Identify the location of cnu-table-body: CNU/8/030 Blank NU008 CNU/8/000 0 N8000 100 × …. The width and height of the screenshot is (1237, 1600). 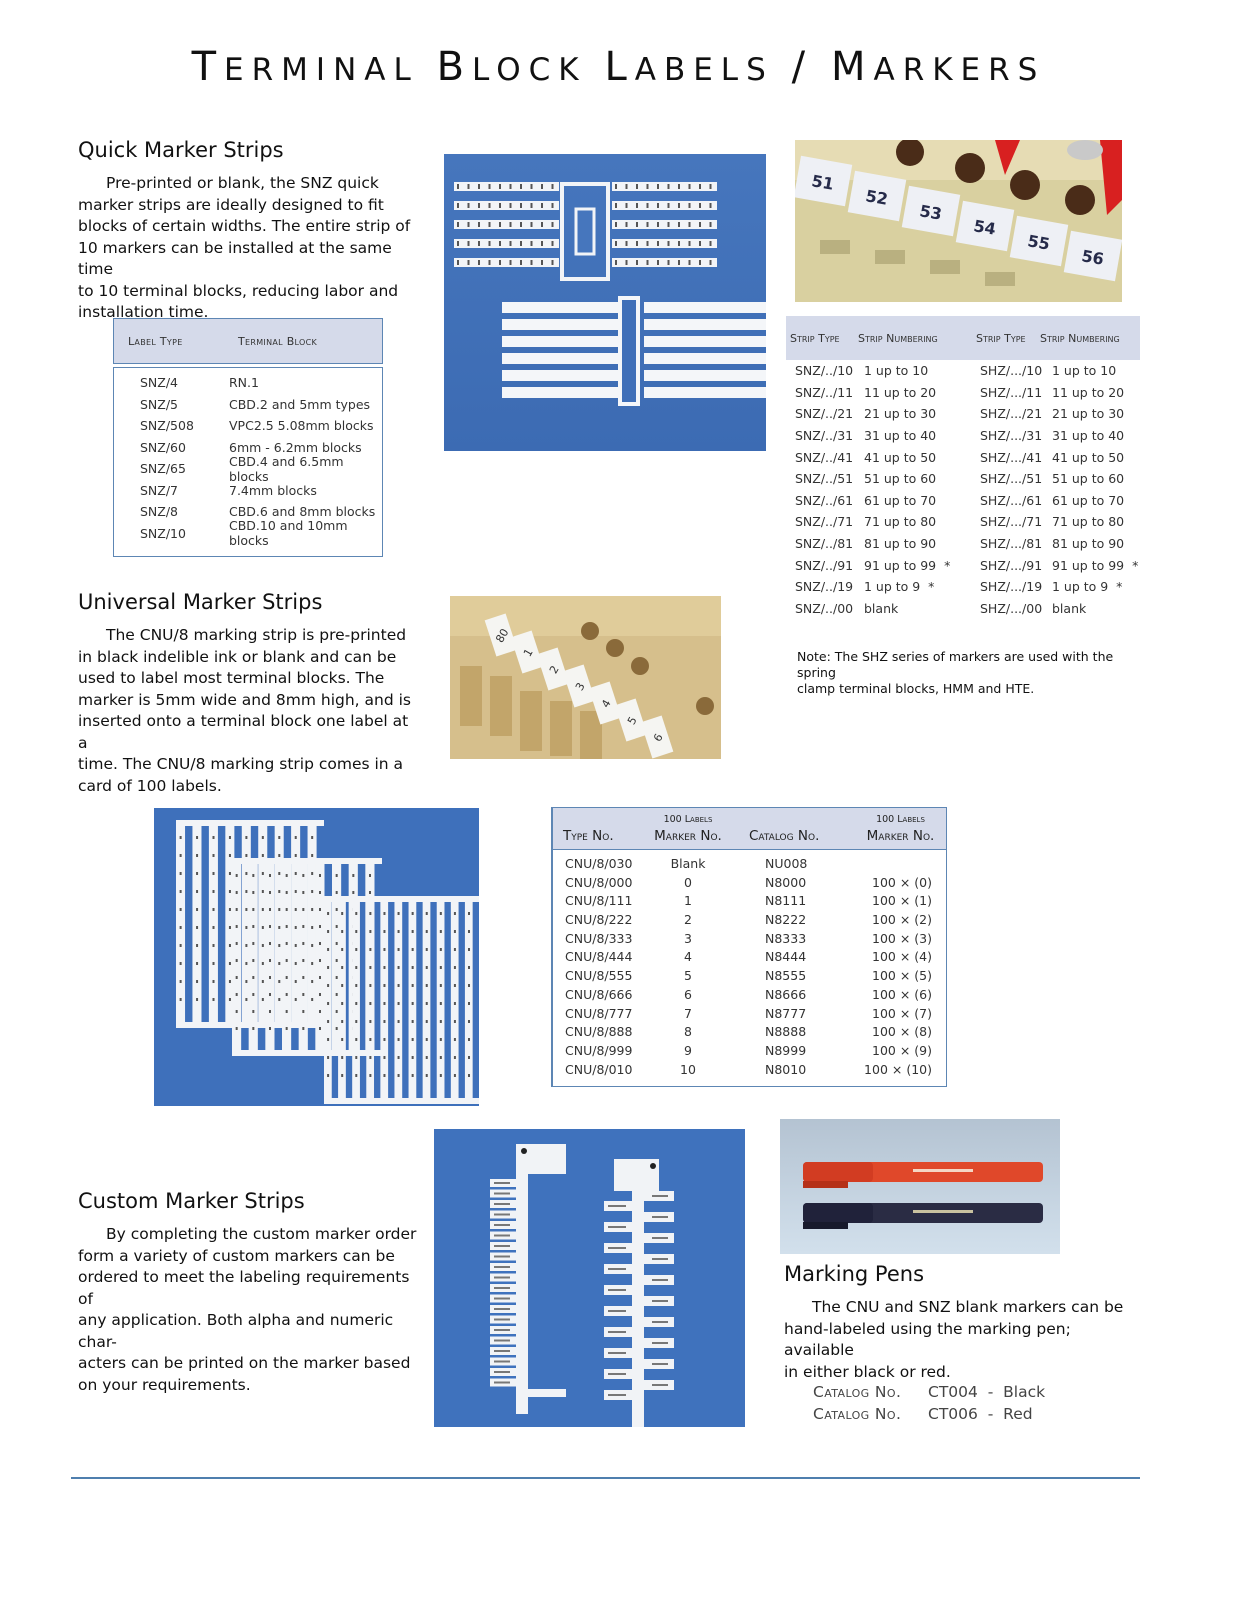
(749, 967).